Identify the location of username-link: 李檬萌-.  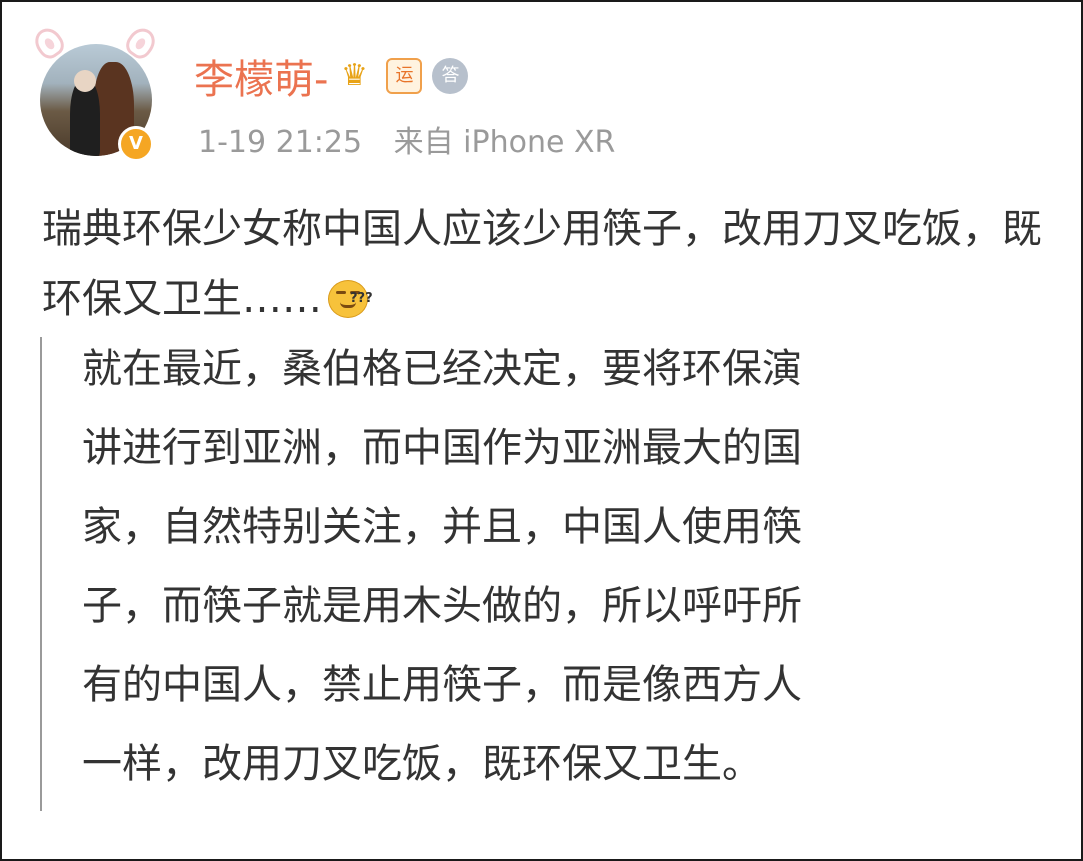
(261, 76).